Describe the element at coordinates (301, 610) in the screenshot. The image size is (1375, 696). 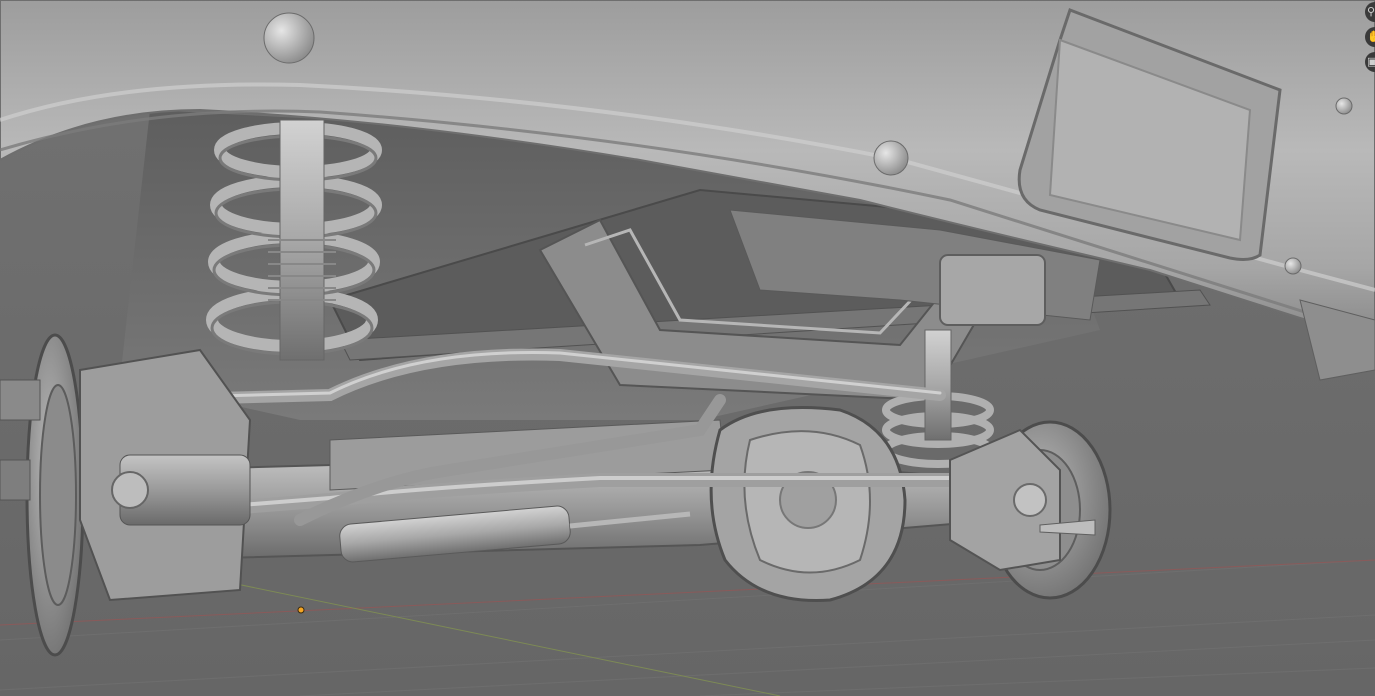
I see `object-origin-marker` at that location.